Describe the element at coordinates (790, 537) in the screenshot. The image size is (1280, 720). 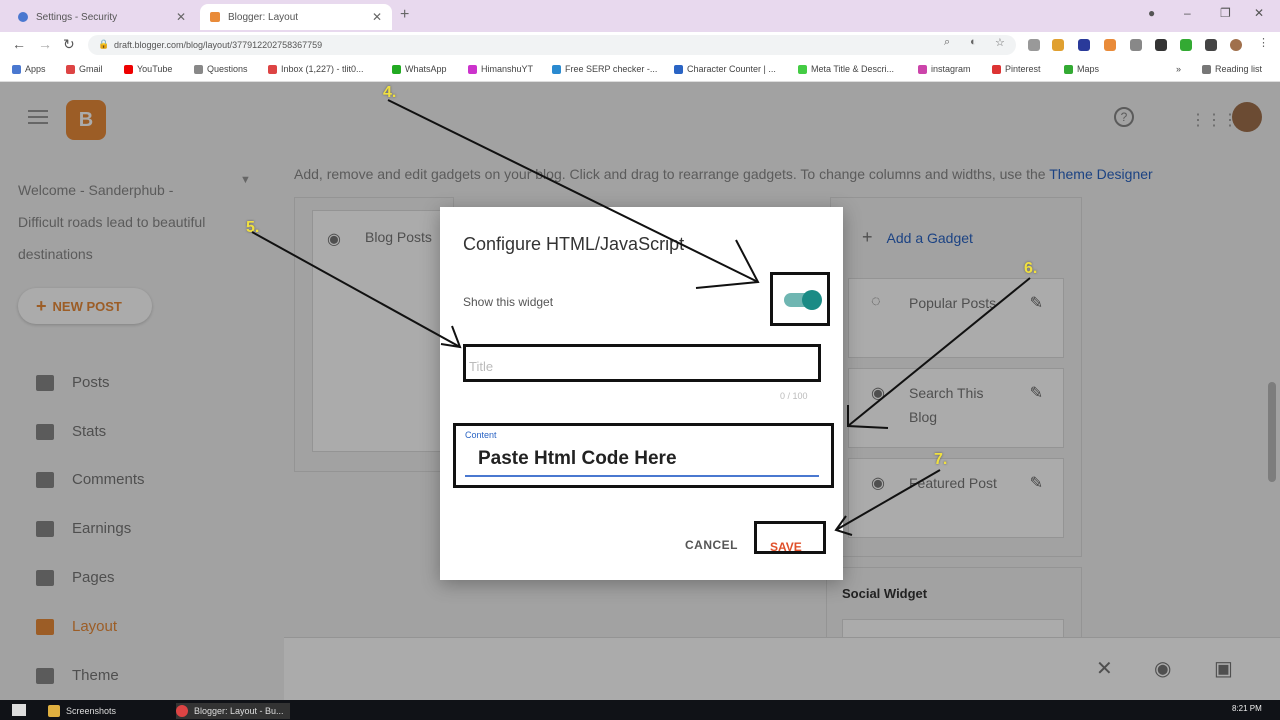
I see `save-highlight-box: SAVE` at that location.